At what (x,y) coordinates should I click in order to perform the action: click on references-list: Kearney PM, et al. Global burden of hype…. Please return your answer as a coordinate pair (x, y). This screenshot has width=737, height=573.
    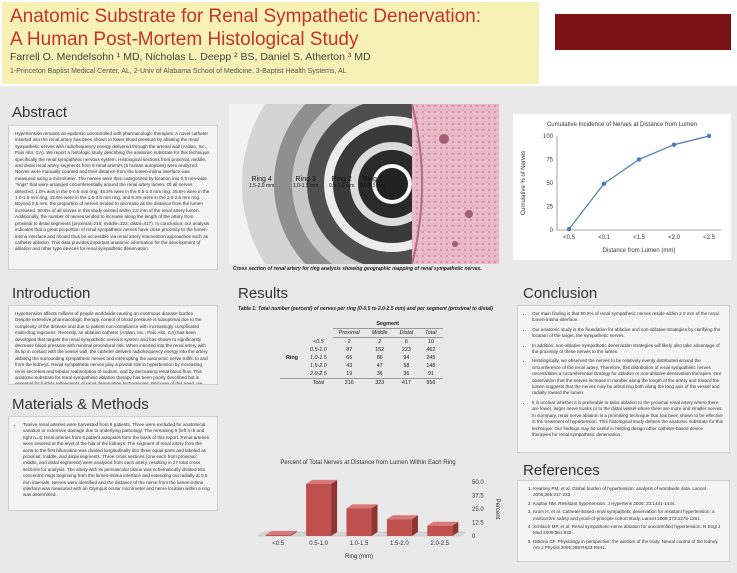
    Looking at the image, I should click on (623, 519).